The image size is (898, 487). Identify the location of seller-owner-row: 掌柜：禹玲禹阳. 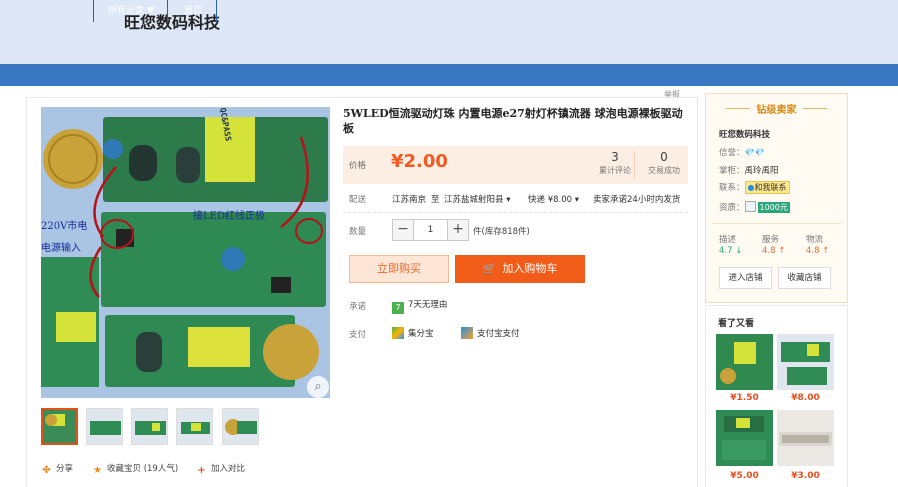
(749, 170).